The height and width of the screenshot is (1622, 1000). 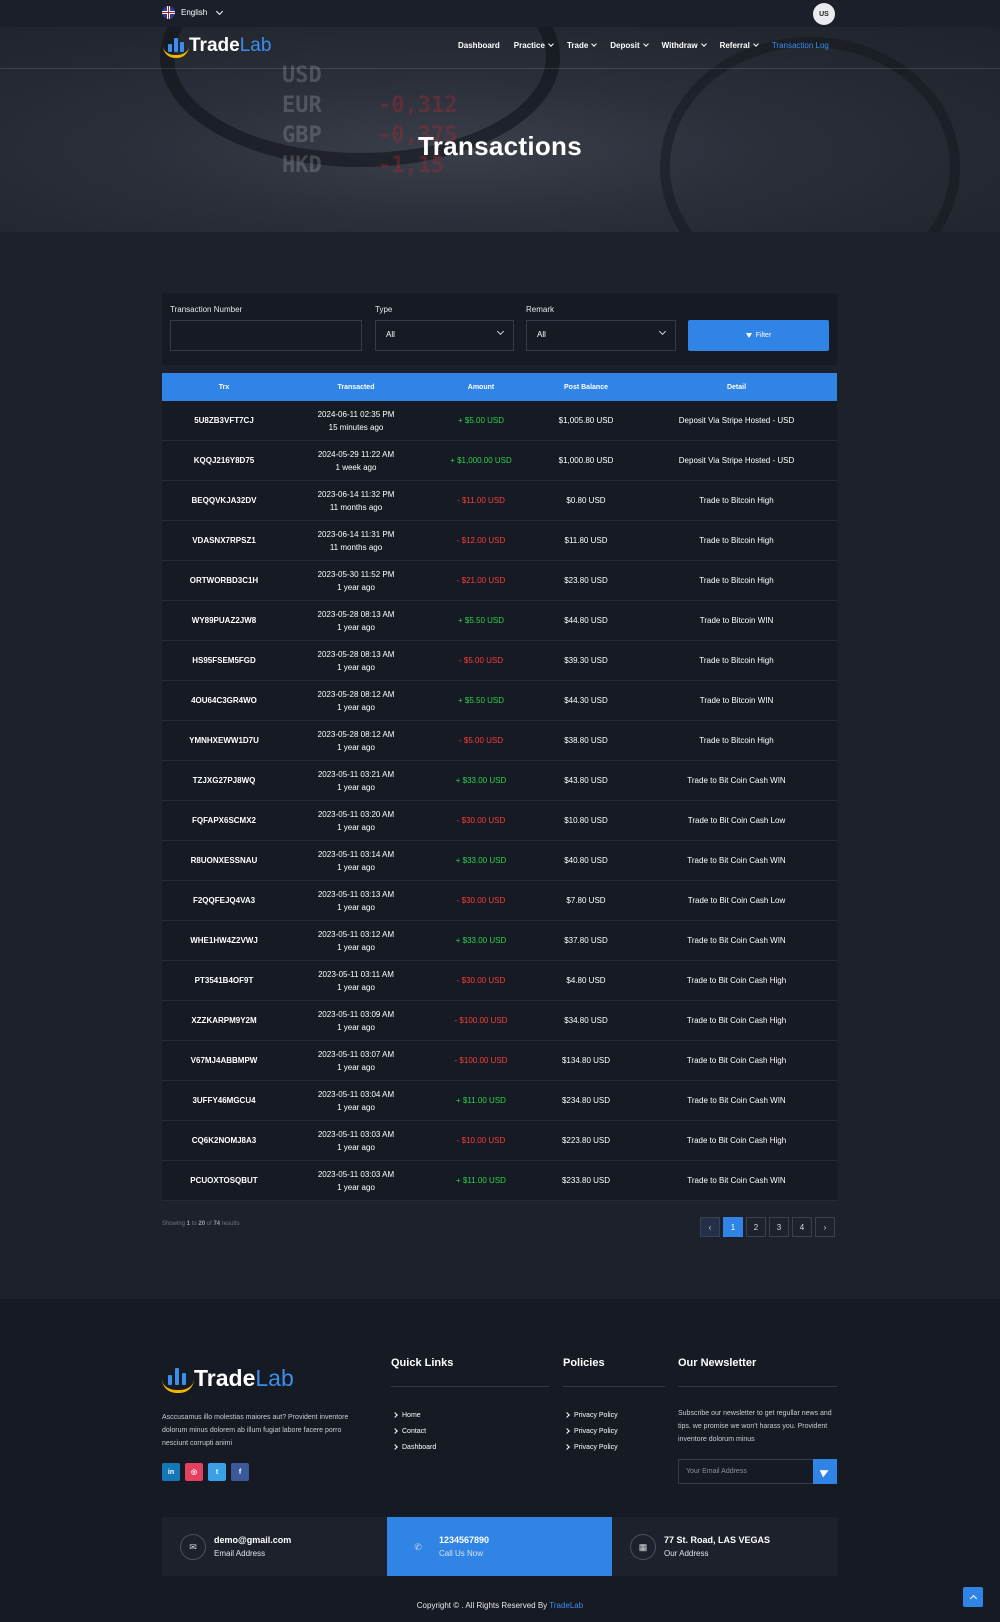 What do you see at coordinates (779, 1227) in the screenshot?
I see `page-button-3: 3` at bounding box center [779, 1227].